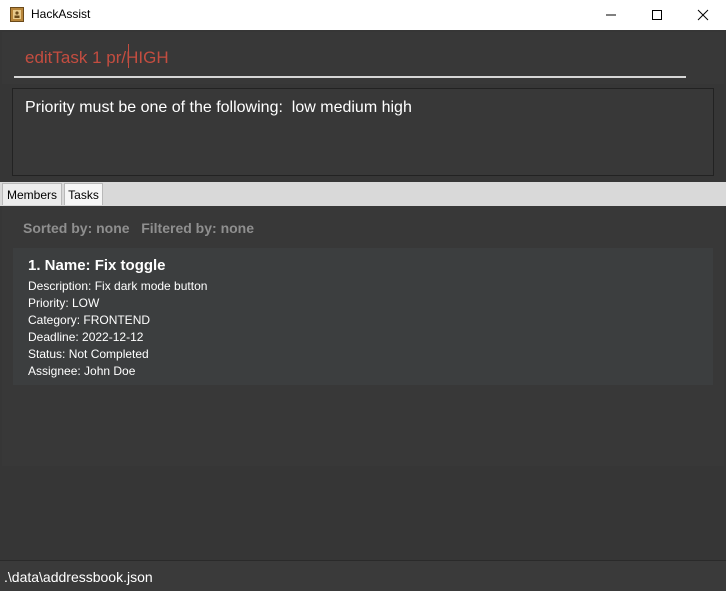 This screenshot has height=591, width=726. I want to click on maximize-icon, so click(657, 15).